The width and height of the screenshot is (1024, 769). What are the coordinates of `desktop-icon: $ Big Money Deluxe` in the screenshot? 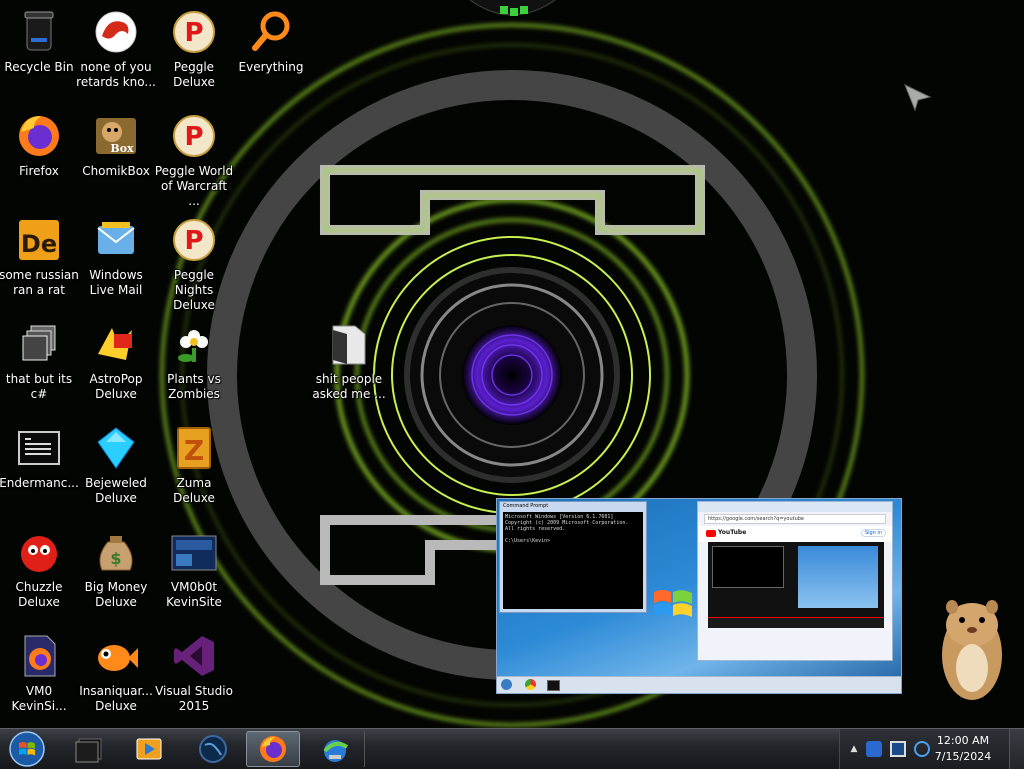 It's located at (116, 568).